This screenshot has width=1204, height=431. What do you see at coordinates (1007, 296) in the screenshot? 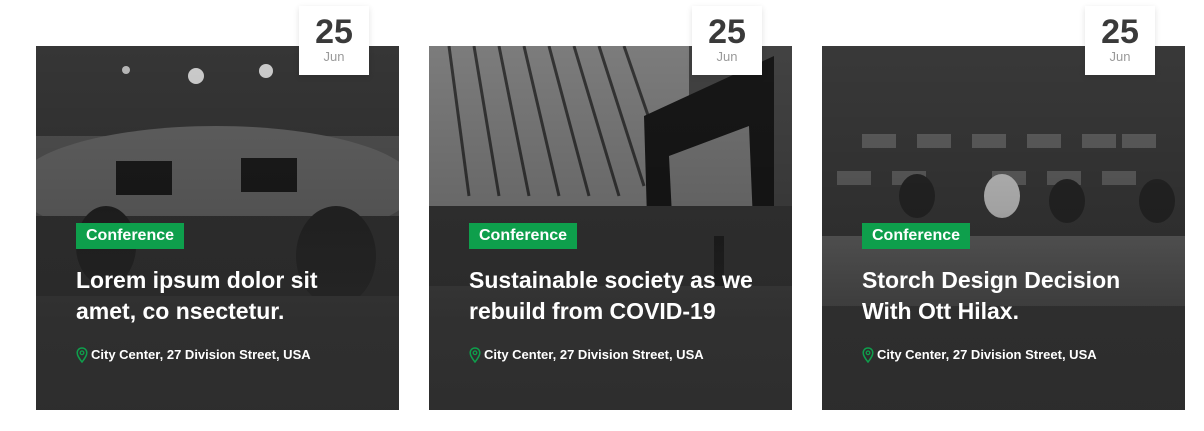
I see `event-title: Storch Design Decision With Ott Hilax.` at bounding box center [1007, 296].